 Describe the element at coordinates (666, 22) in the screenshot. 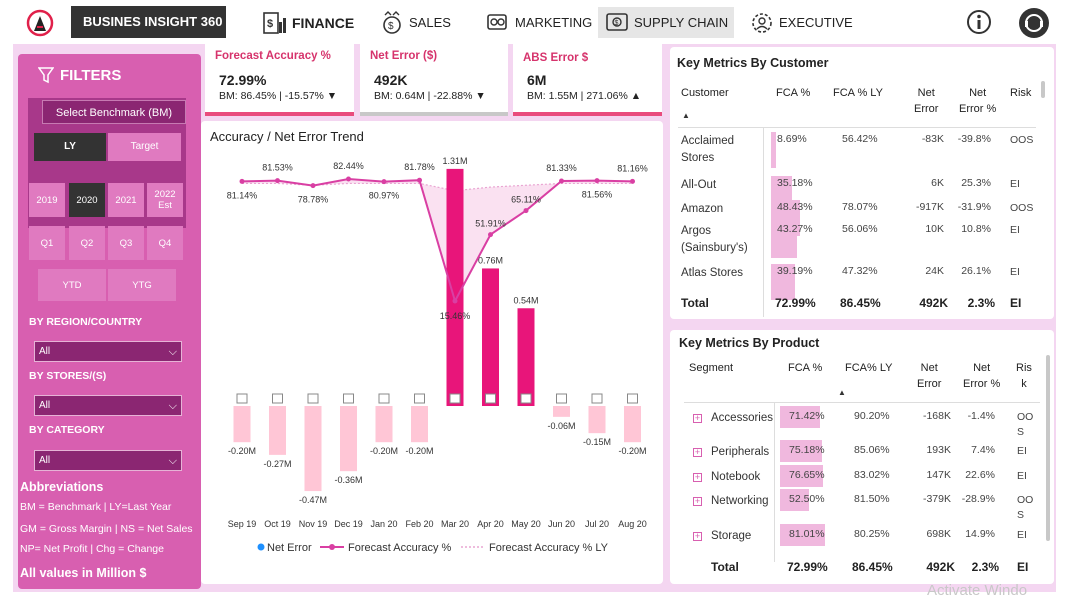

I see `nav-supply-chain: $ SUPPLY CHAIN` at that location.